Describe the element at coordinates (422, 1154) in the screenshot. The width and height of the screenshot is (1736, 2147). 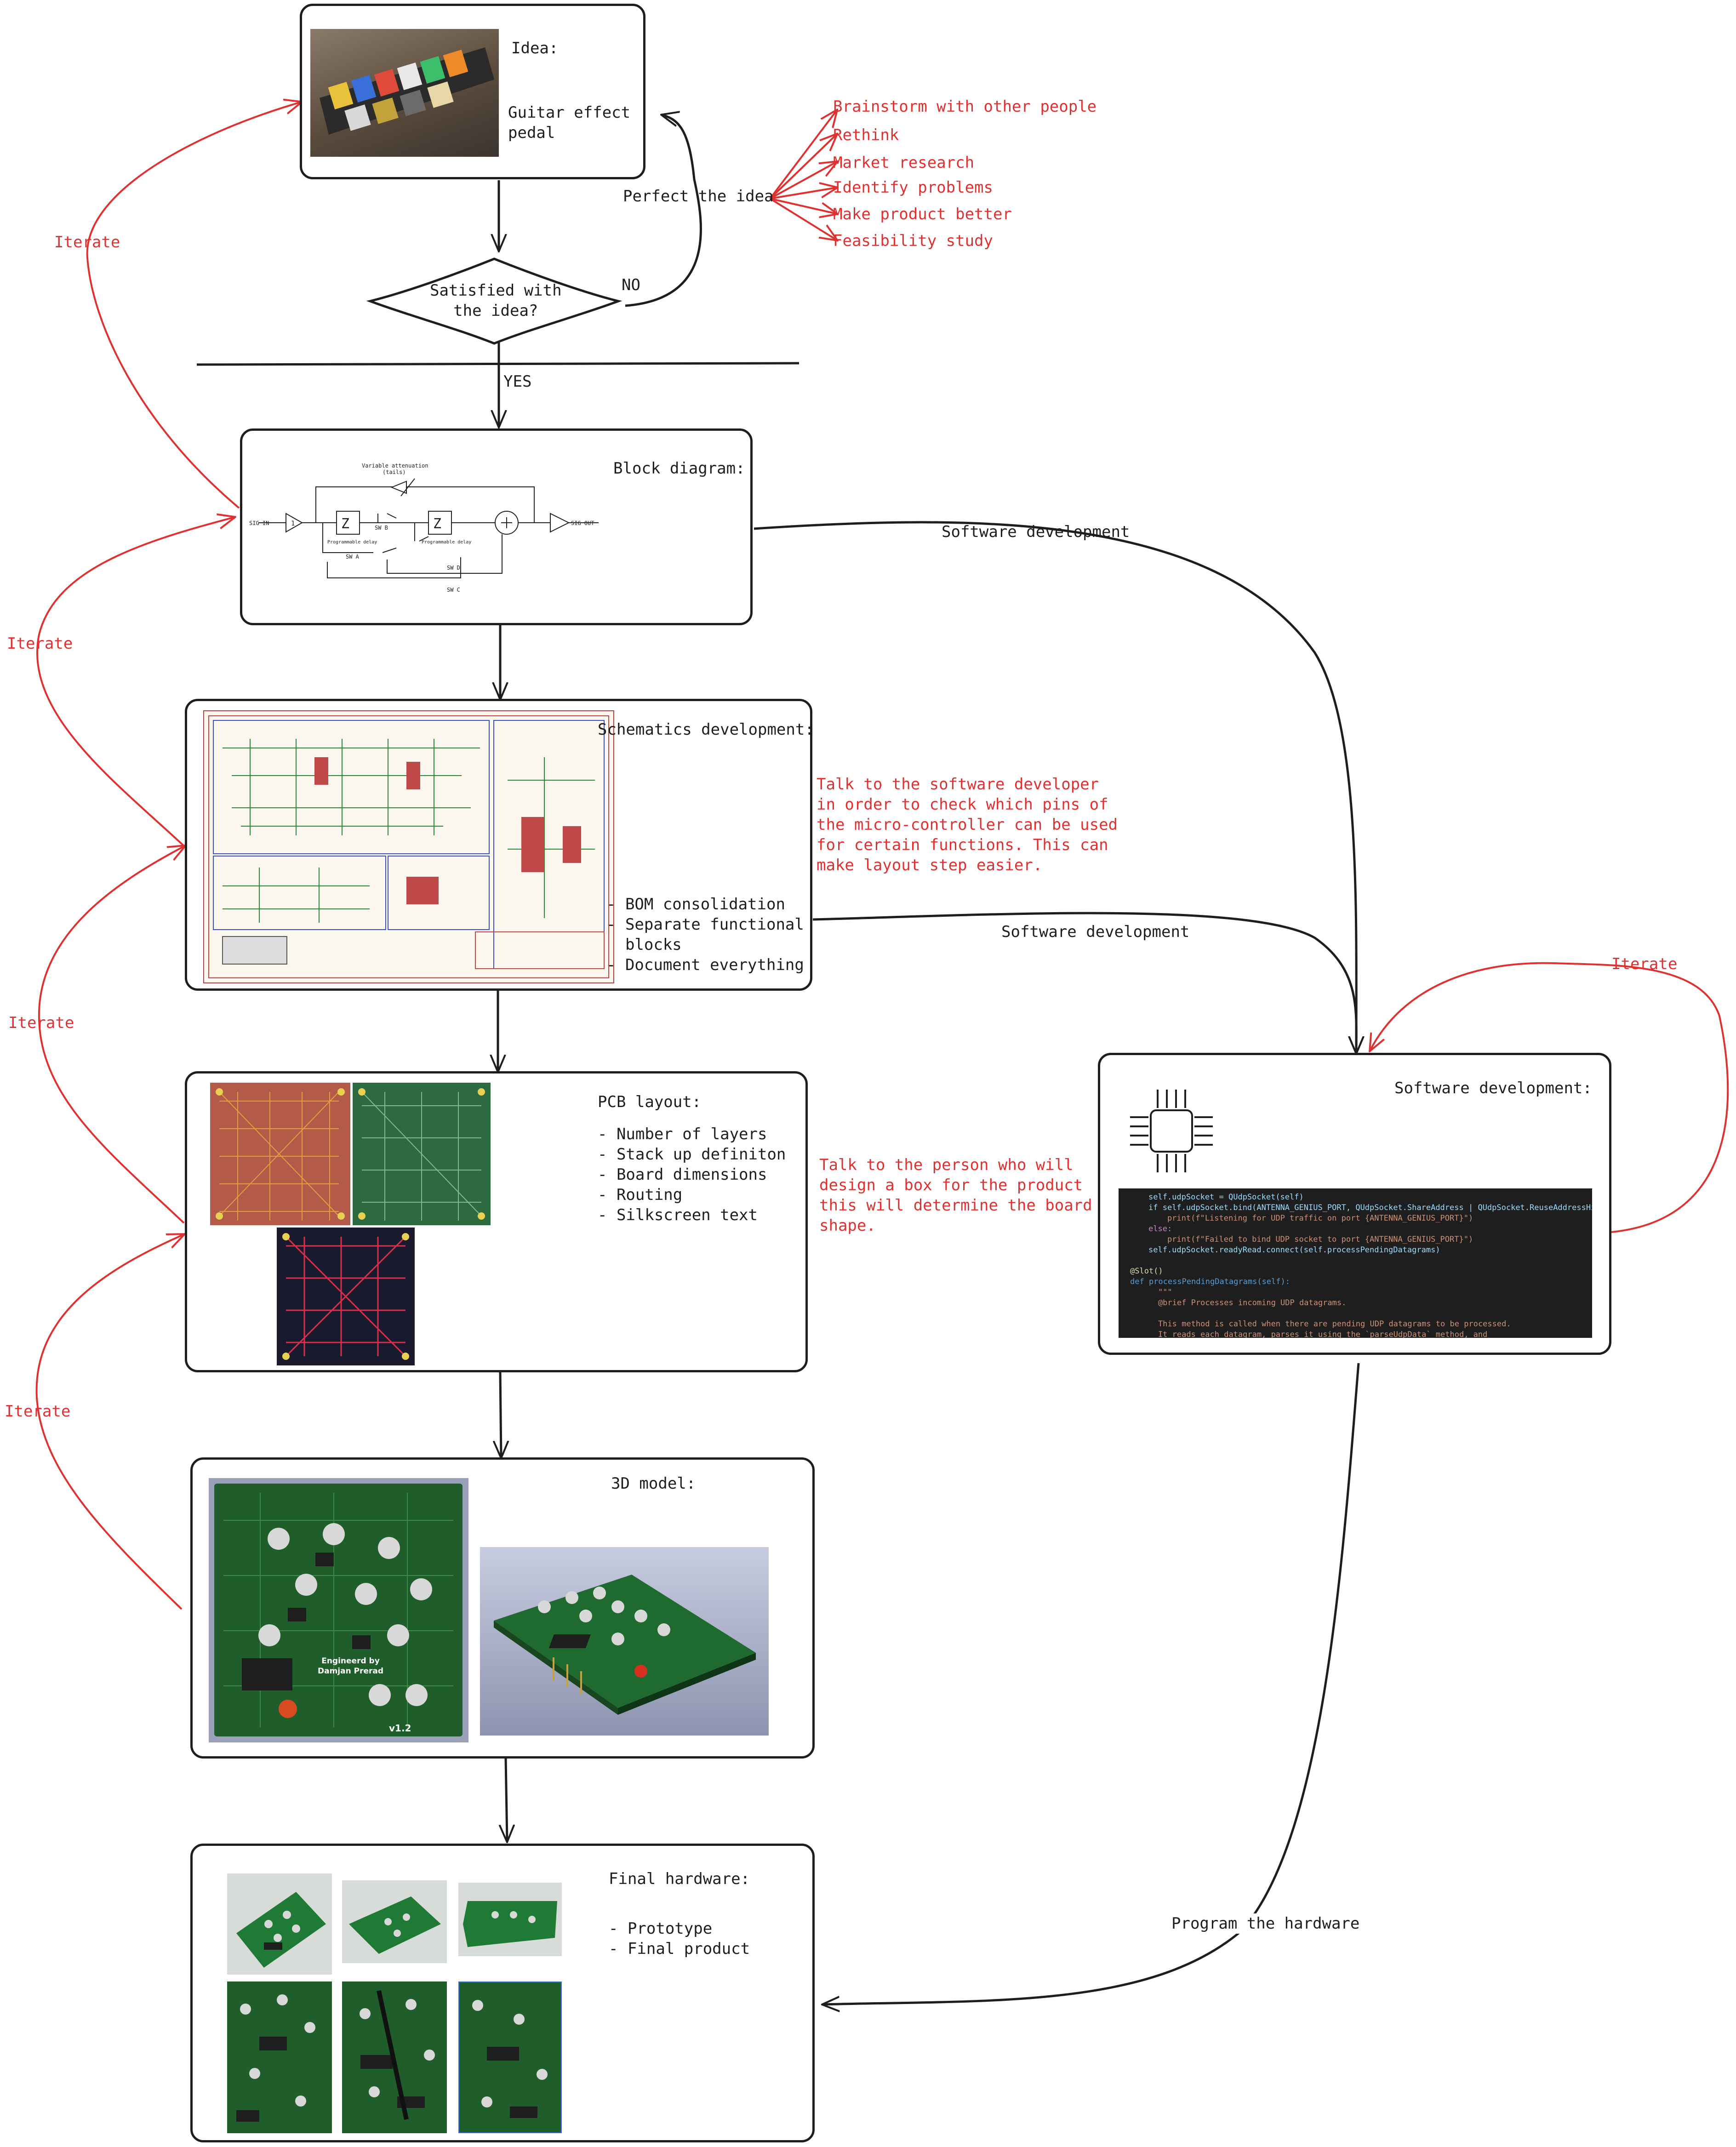
I see `pcb-bottom-layer-image` at that location.